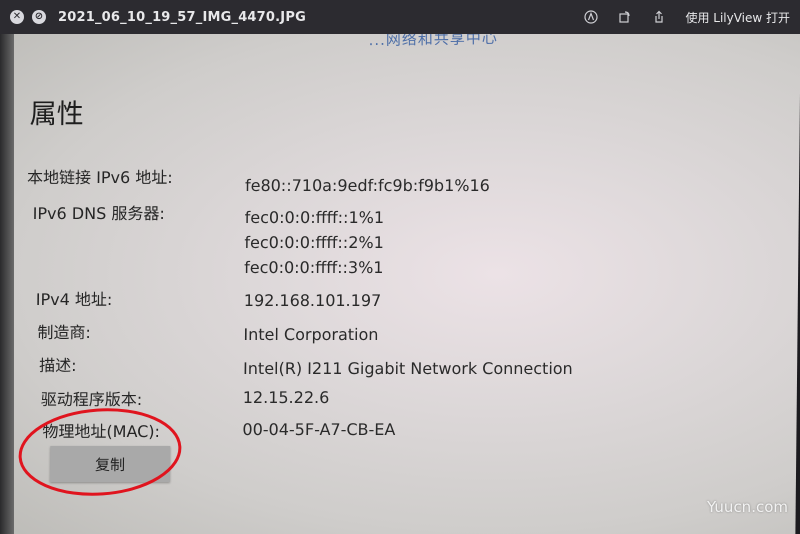 This screenshot has height=534, width=800. I want to click on row-value: 12.15.22.6, so click(286, 397).